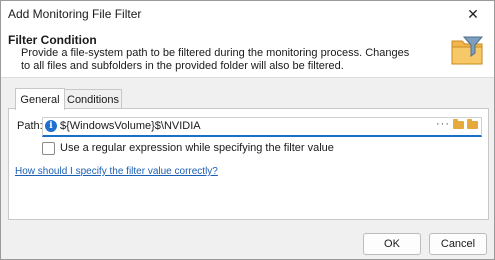 The image size is (495, 260). What do you see at coordinates (48, 148) in the screenshot?
I see `regex-checkbox` at bounding box center [48, 148].